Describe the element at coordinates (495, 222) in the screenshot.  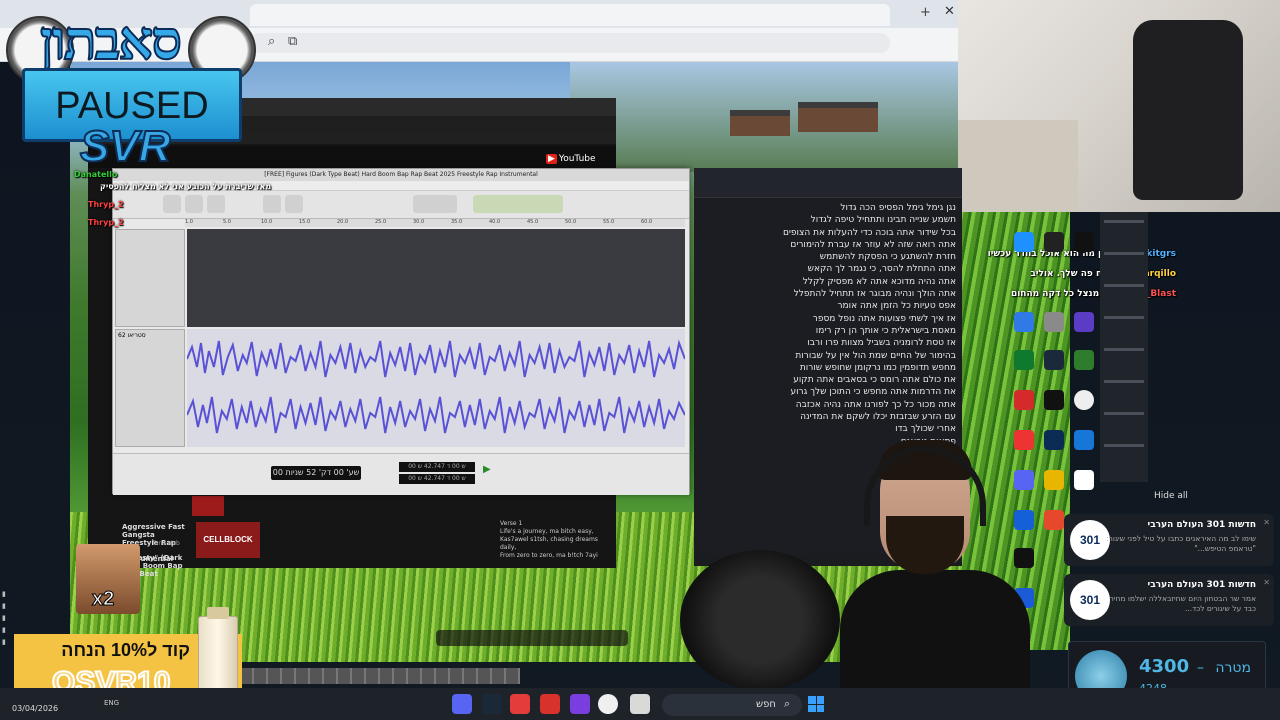
I see `ruler-tick: 40.0` at that location.